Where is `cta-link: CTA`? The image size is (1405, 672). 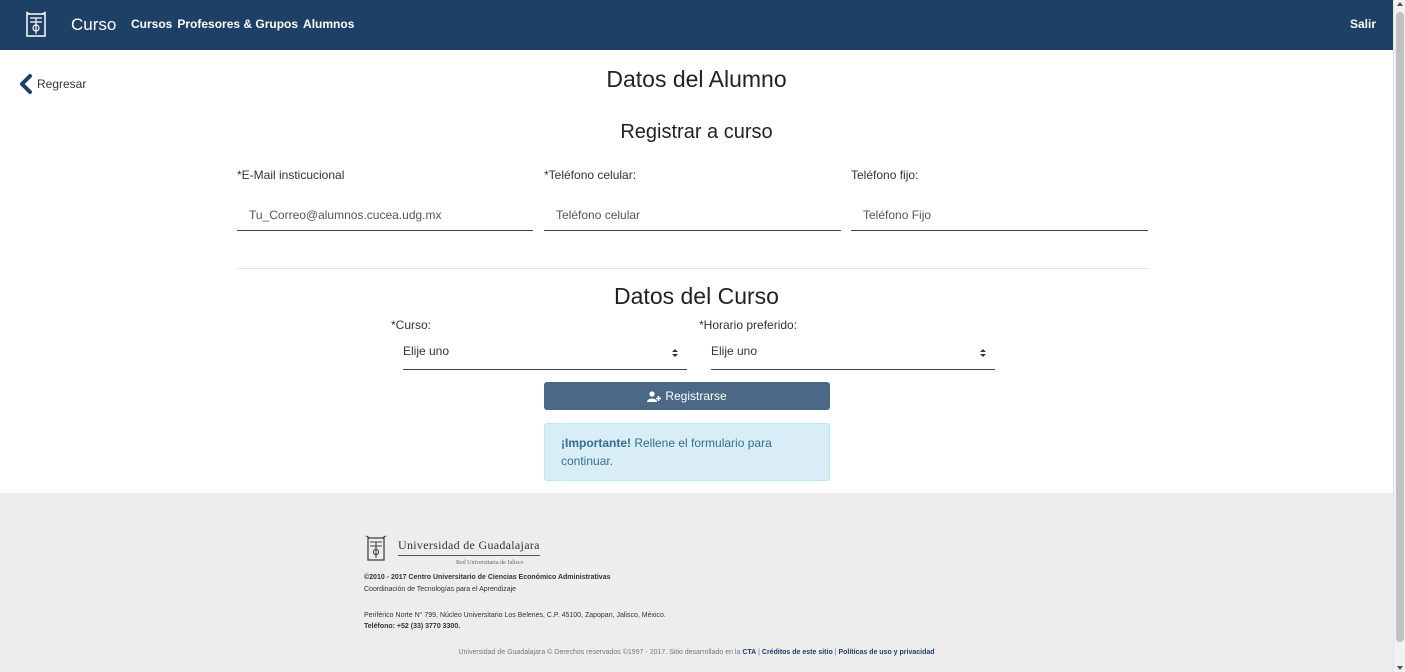 cta-link: CTA is located at coordinates (749, 652).